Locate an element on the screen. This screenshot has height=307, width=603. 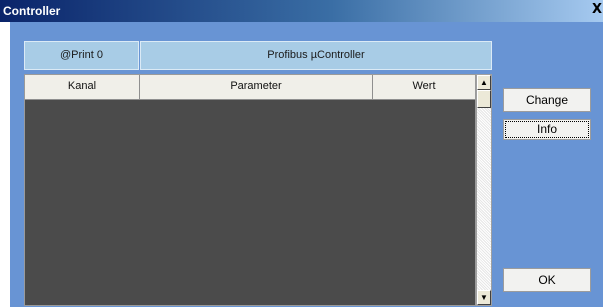
table-scrollbar: ▲ ▼ is located at coordinates (484, 190).